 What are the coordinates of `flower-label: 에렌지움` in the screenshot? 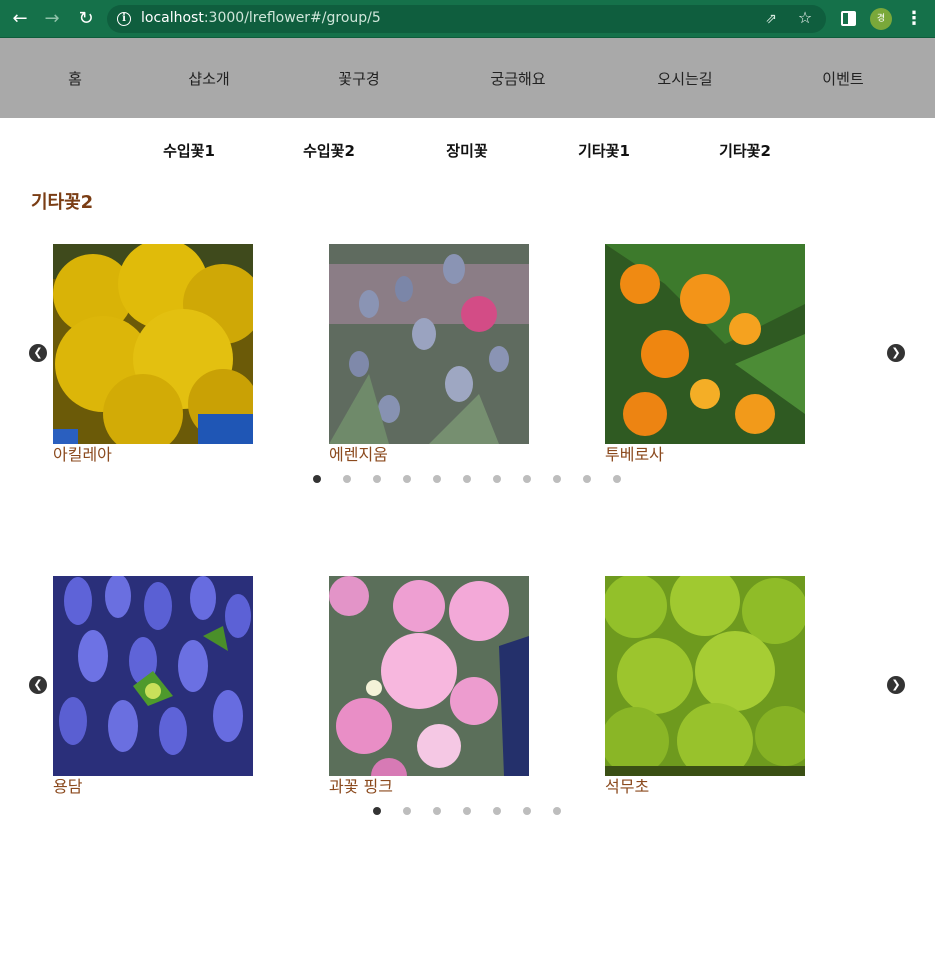 It's located at (429, 455).